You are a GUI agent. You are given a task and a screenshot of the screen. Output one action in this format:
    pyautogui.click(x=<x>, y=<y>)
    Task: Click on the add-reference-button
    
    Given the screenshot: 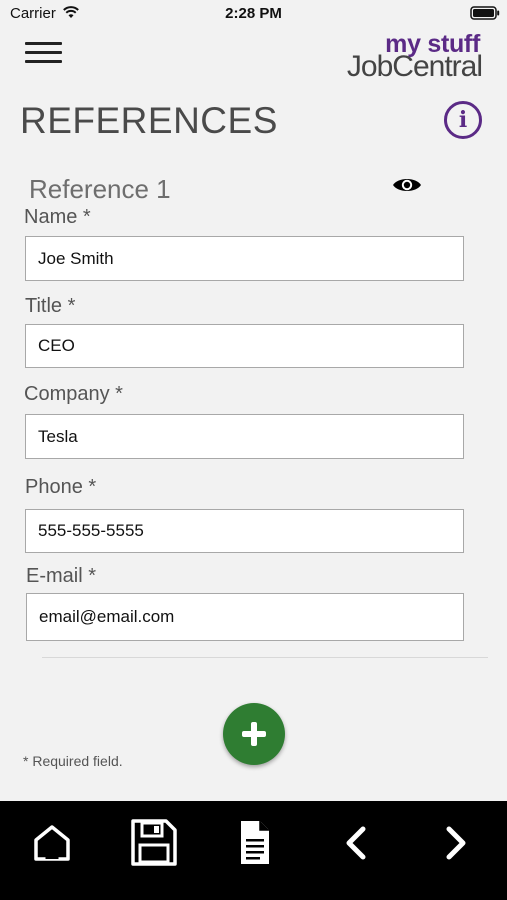 What is the action you would take?
    pyautogui.click(x=254, y=734)
    